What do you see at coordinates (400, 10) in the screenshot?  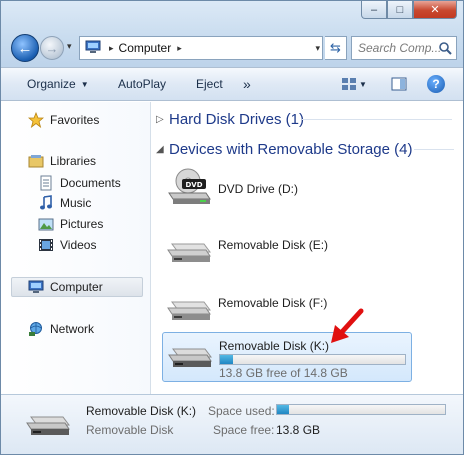 I see `maximize-button: □` at bounding box center [400, 10].